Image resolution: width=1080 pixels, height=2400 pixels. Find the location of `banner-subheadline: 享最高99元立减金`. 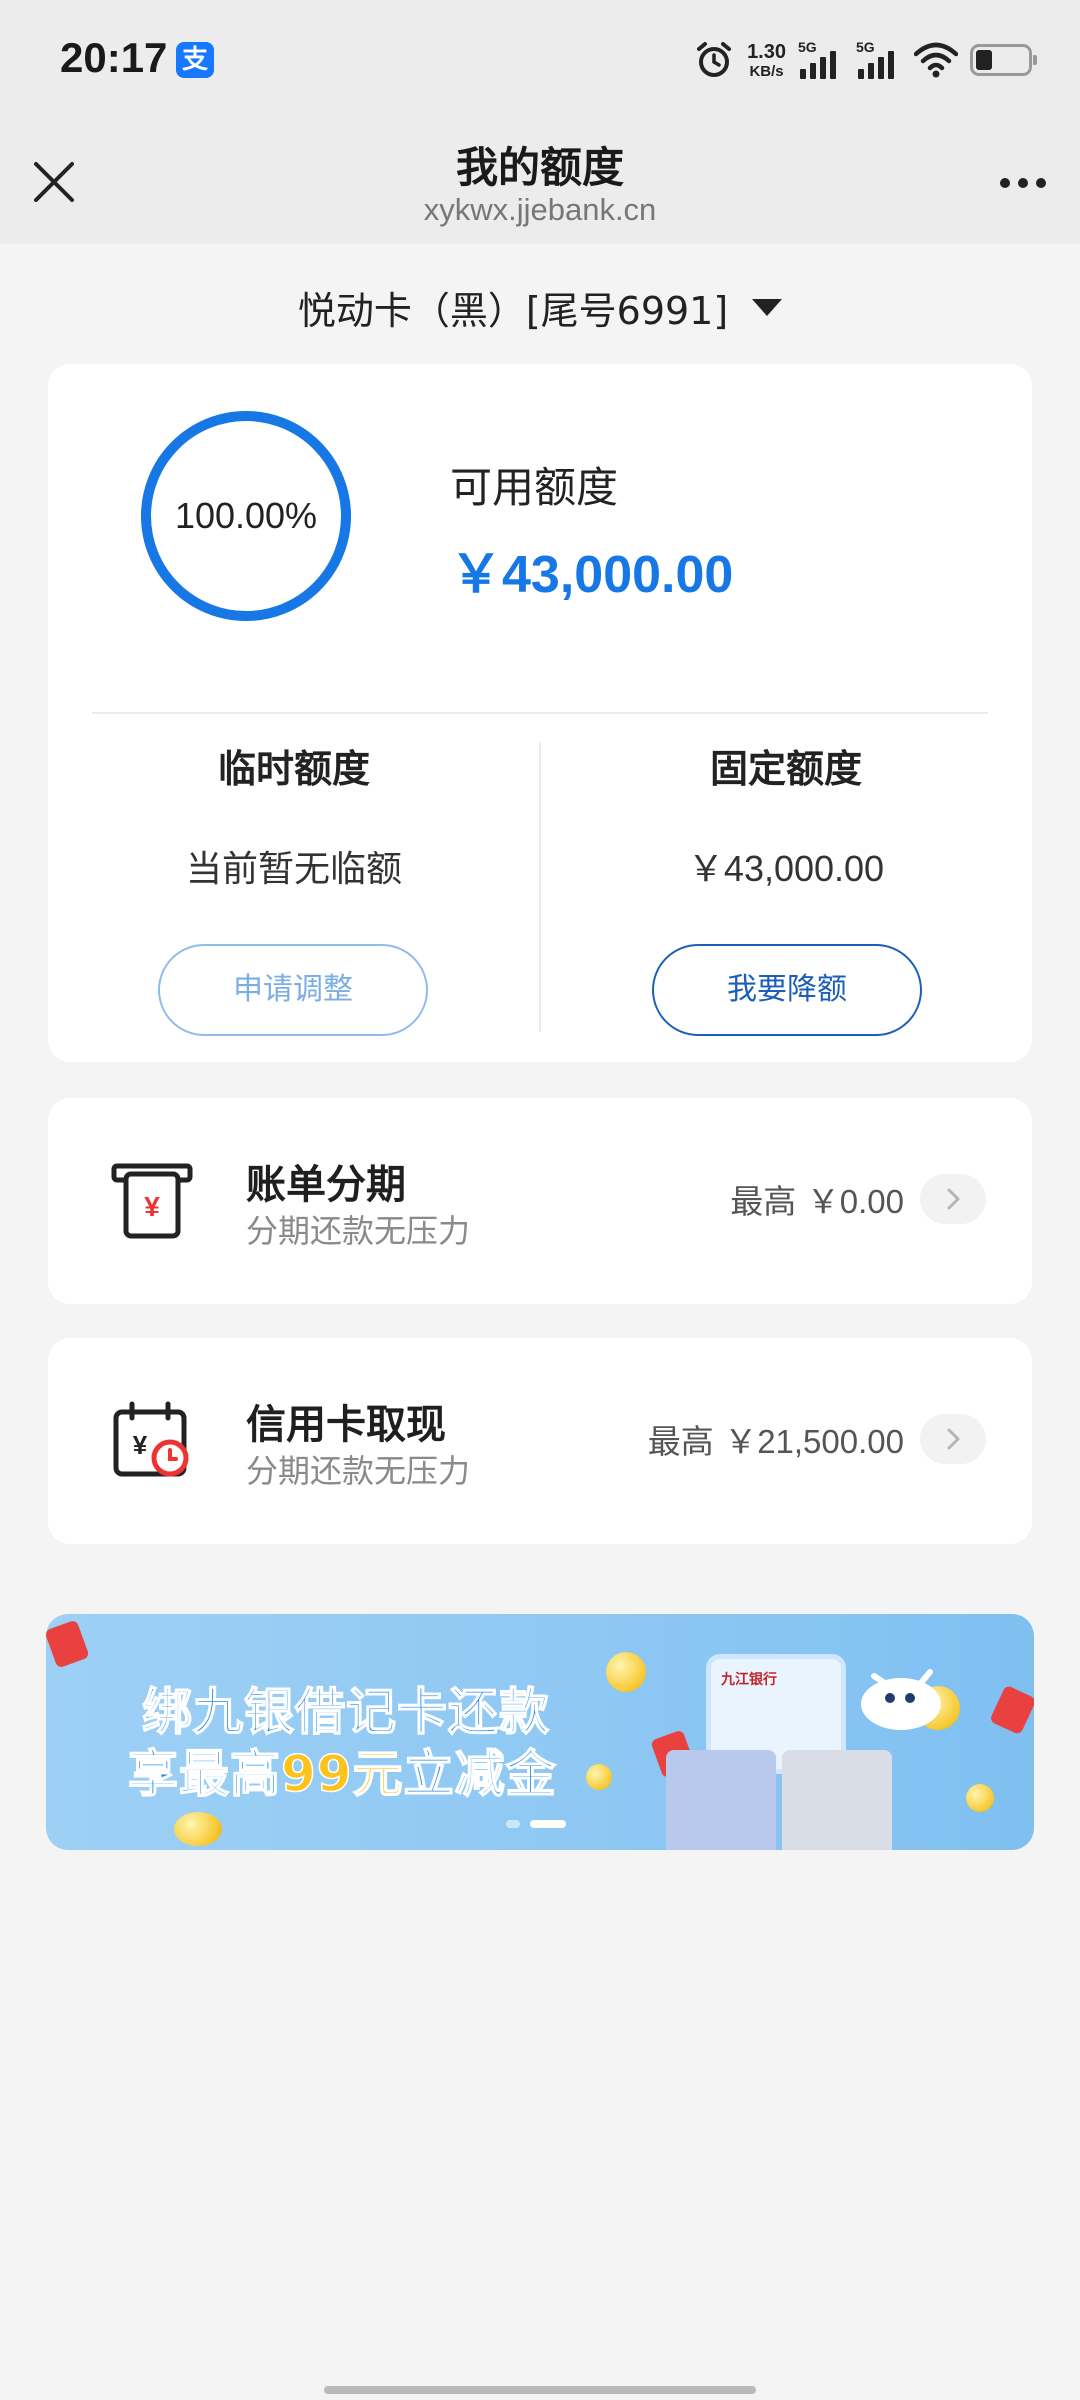

banner-subheadline: 享最高99元立减金 is located at coordinates (342, 1770).